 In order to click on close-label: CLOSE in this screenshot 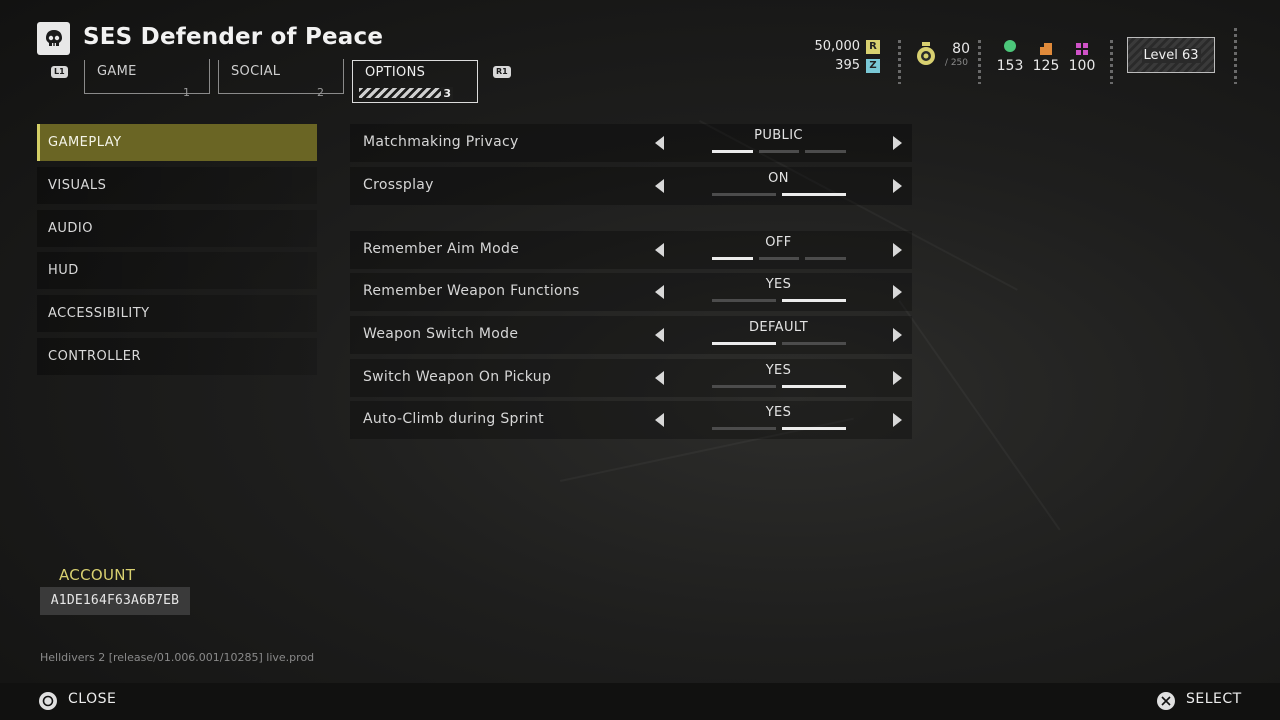, I will do `click(92, 699)`.